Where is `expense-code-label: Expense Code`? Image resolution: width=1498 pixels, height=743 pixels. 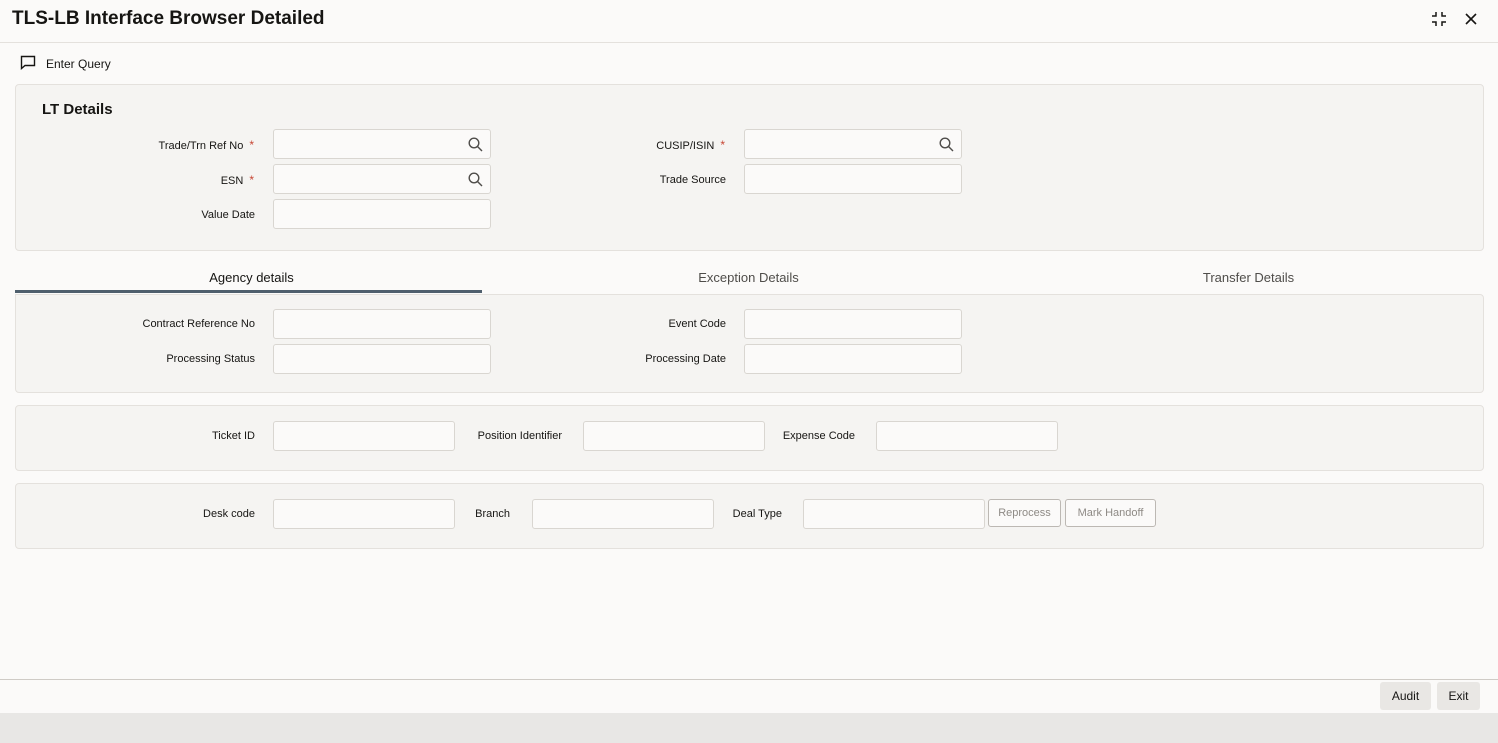 expense-code-label: Expense Code is located at coordinates (818, 436).